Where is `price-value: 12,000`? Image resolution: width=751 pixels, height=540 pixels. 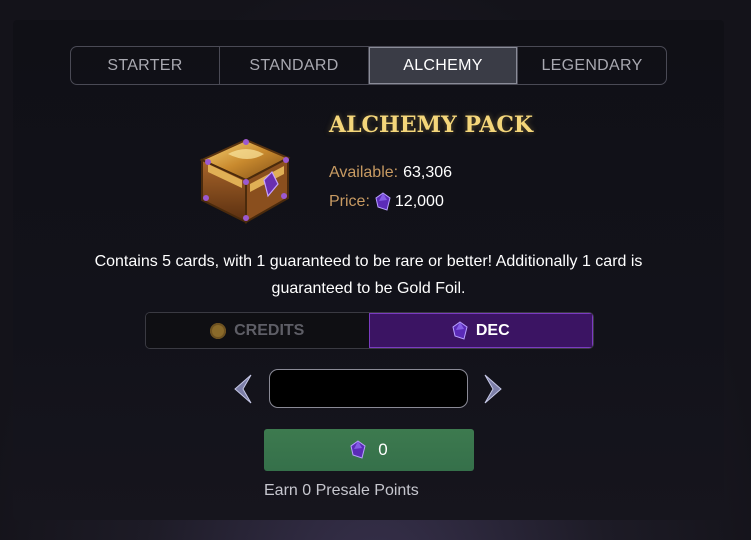 price-value: 12,000 is located at coordinates (419, 201).